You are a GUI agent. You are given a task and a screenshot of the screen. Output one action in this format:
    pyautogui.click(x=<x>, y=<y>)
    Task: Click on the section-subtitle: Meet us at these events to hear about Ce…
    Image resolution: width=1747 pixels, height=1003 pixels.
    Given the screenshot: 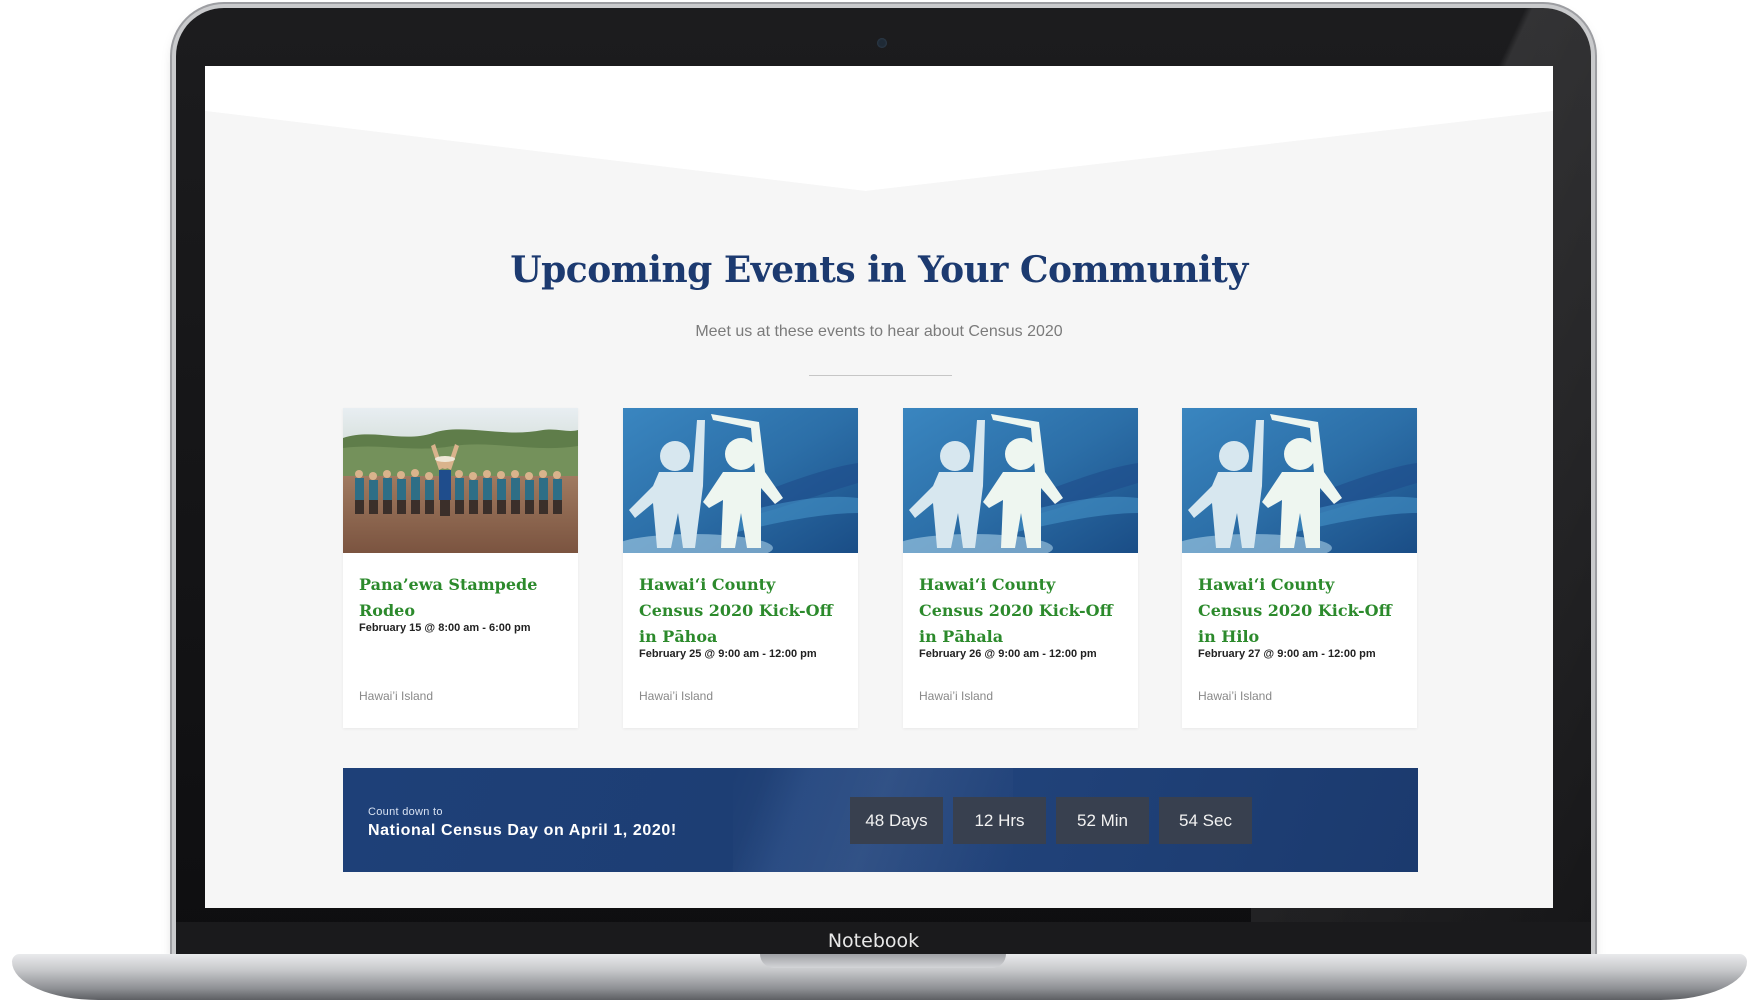 What is the action you would take?
    pyautogui.click(x=879, y=331)
    